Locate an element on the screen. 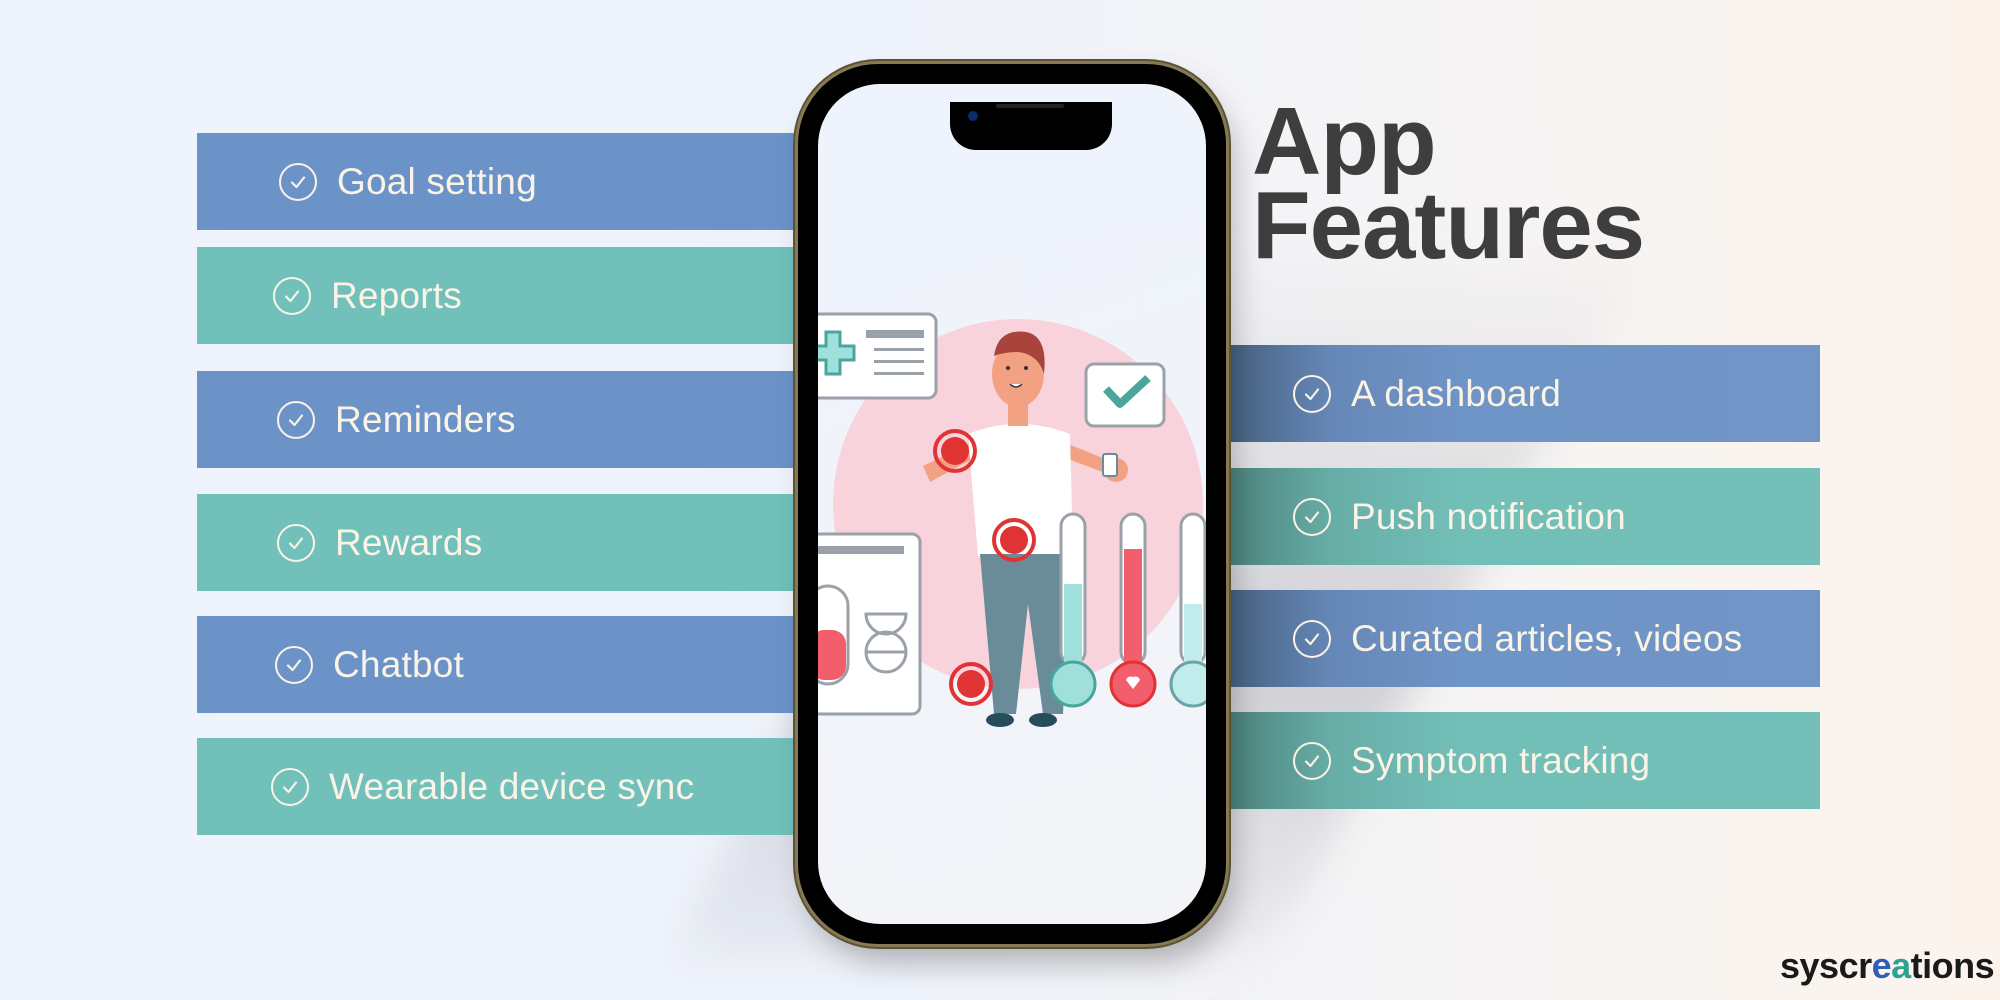  feature-label: Curated articles, videos is located at coordinates (1547, 638).